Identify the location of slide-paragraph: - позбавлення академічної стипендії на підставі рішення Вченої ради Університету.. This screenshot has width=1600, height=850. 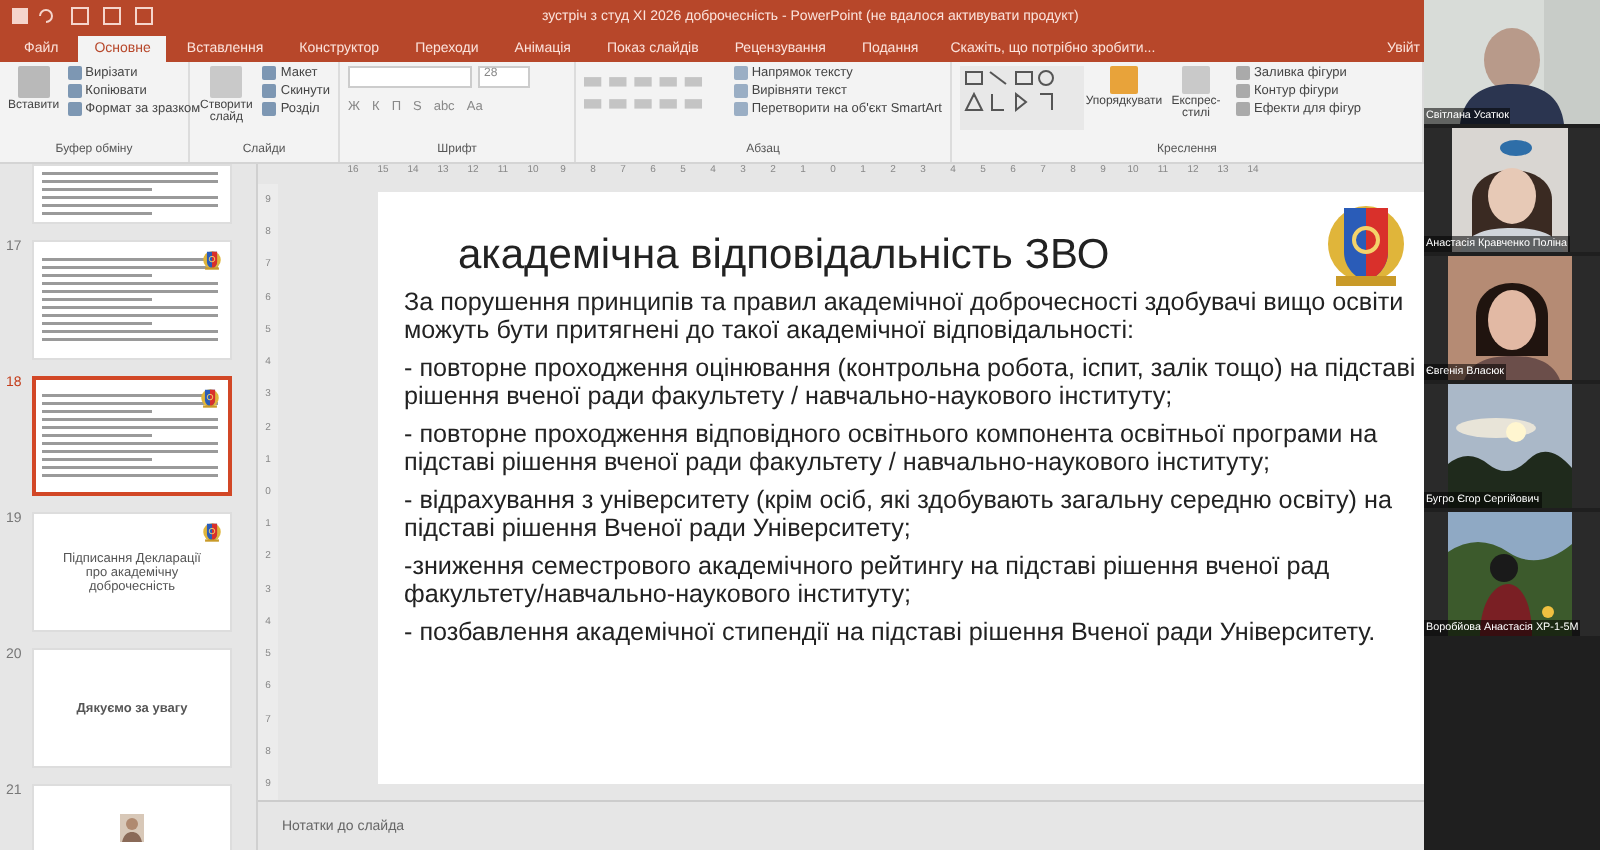
(891, 632).